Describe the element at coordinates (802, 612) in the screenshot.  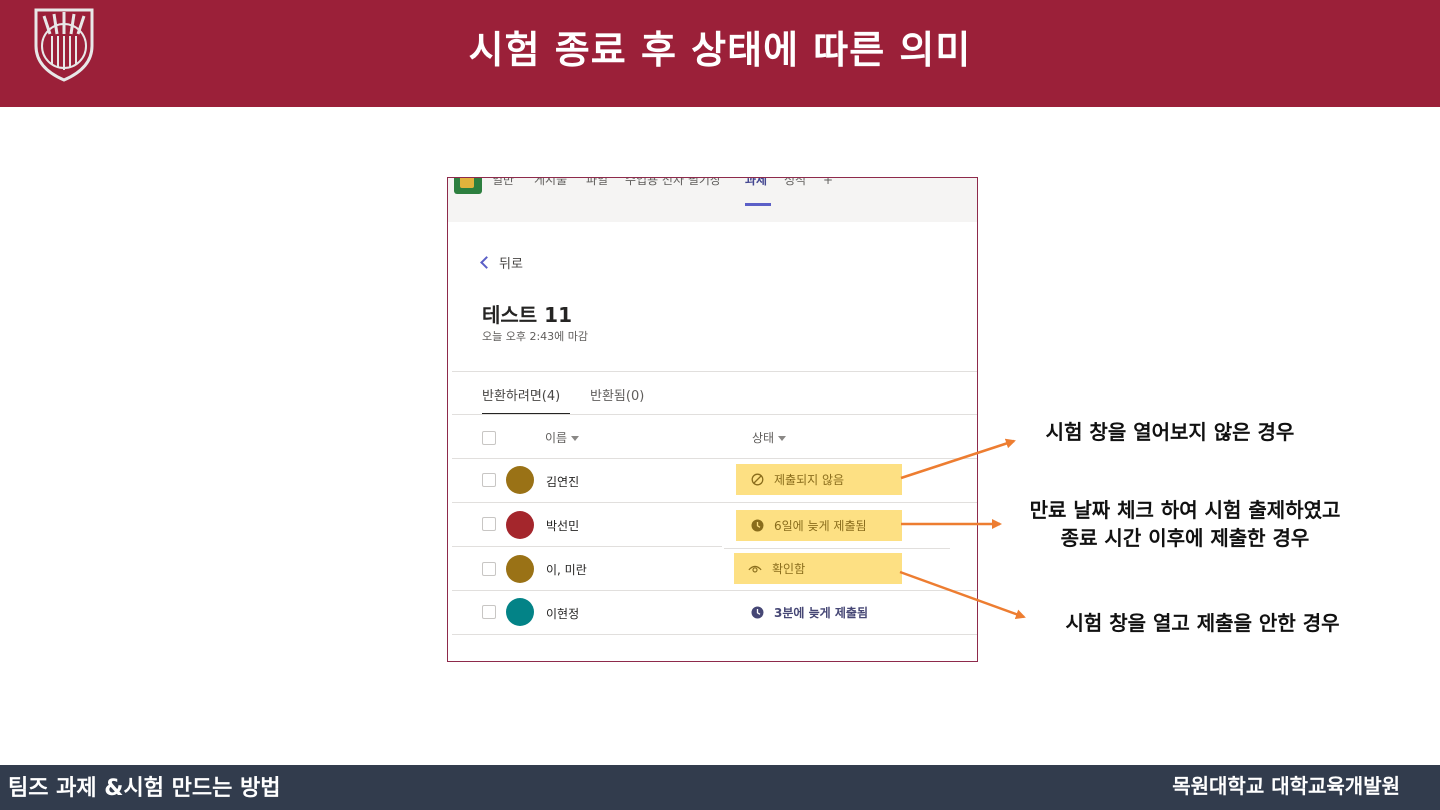
I see `status-late-submitted: 3분에 늦게 제출됨` at that location.